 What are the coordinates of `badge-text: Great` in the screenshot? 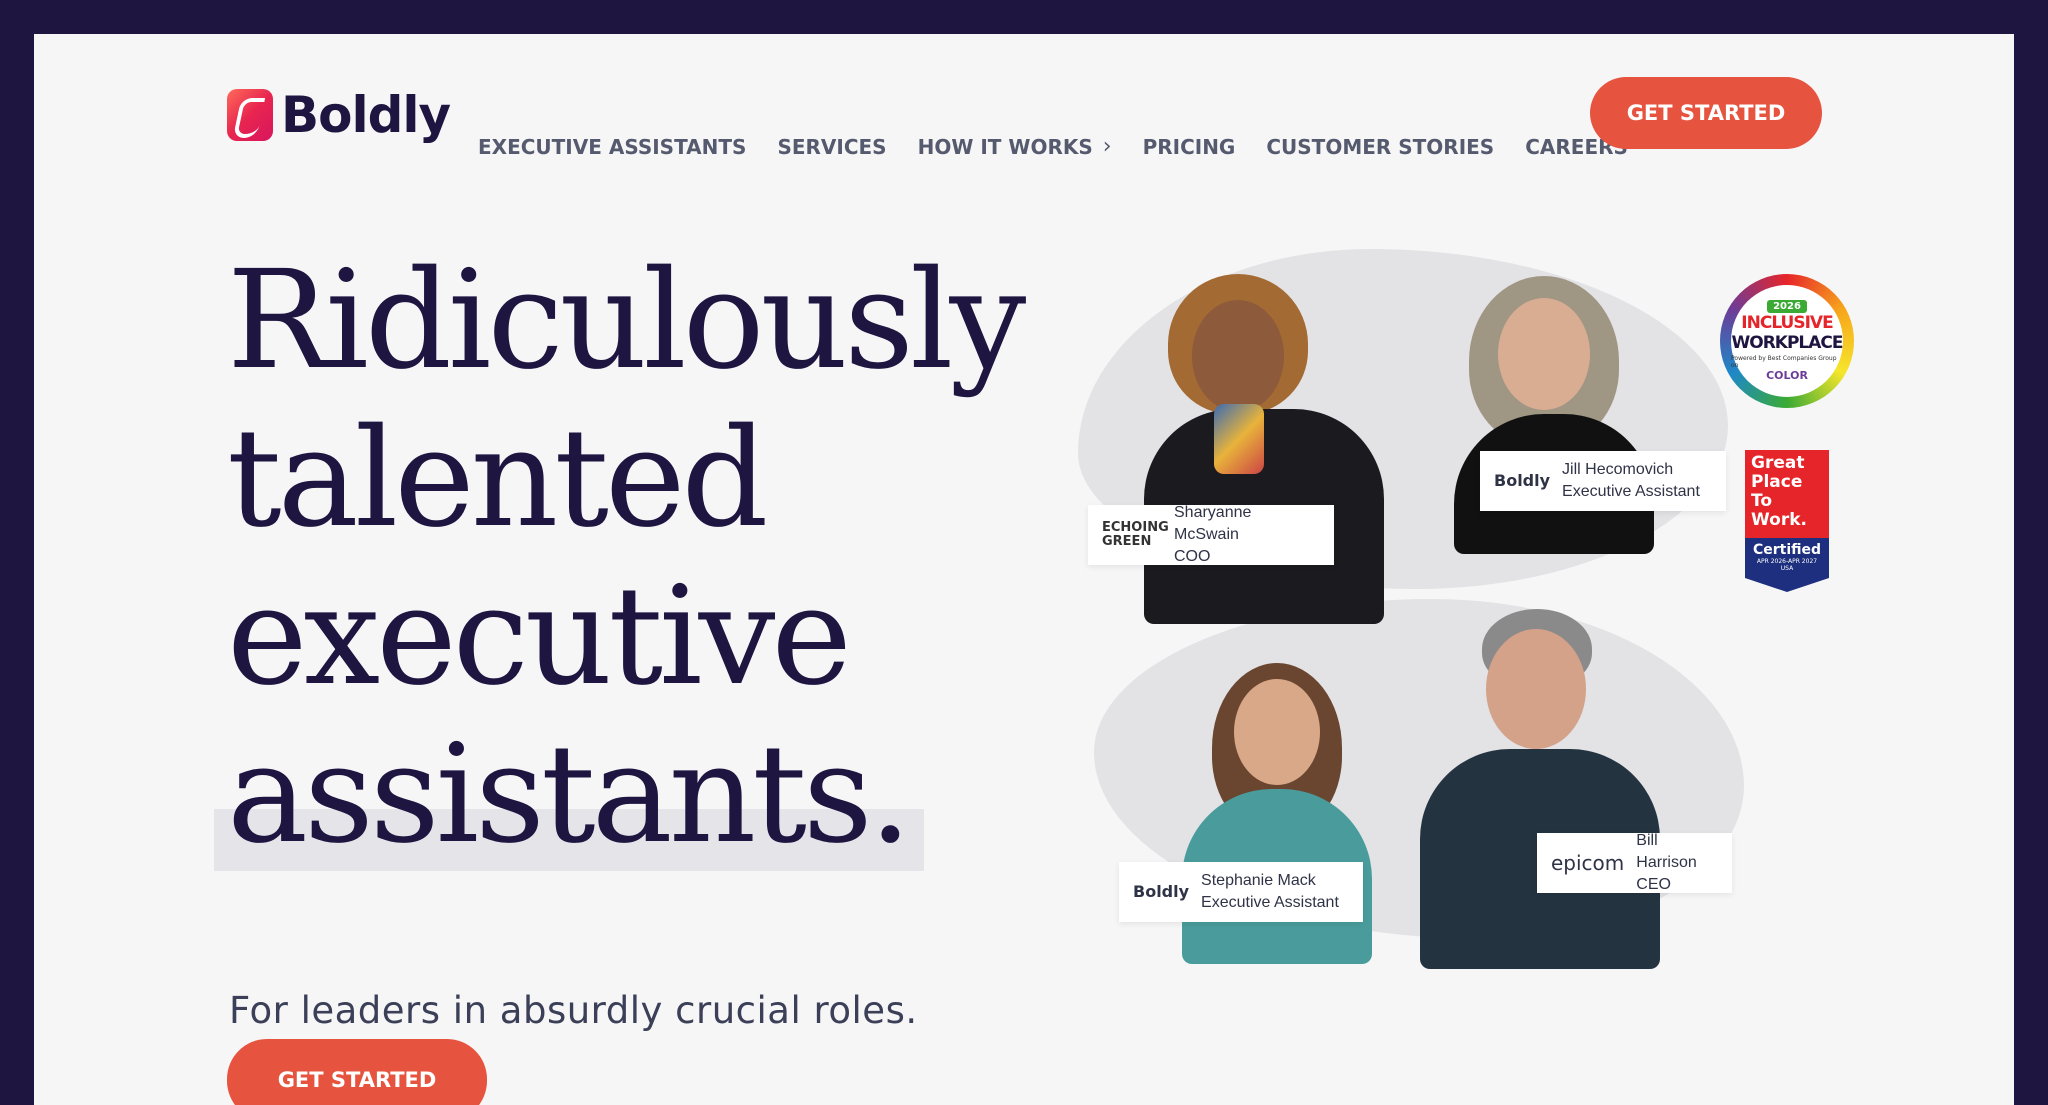 It's located at (1778, 463).